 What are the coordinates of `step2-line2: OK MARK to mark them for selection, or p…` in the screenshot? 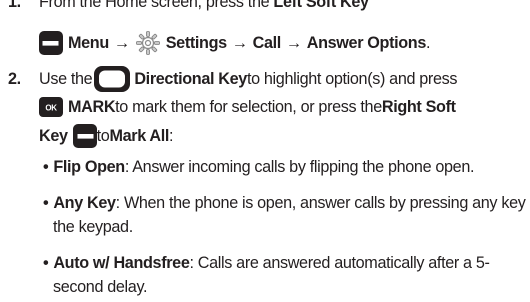 It's located at (247, 107).